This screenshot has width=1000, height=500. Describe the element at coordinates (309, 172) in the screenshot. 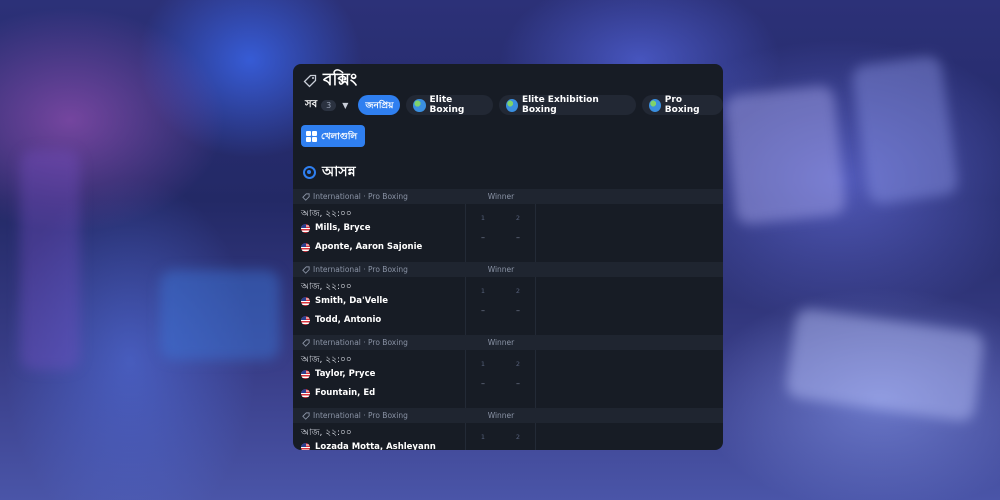

I see `clock-icon` at that location.